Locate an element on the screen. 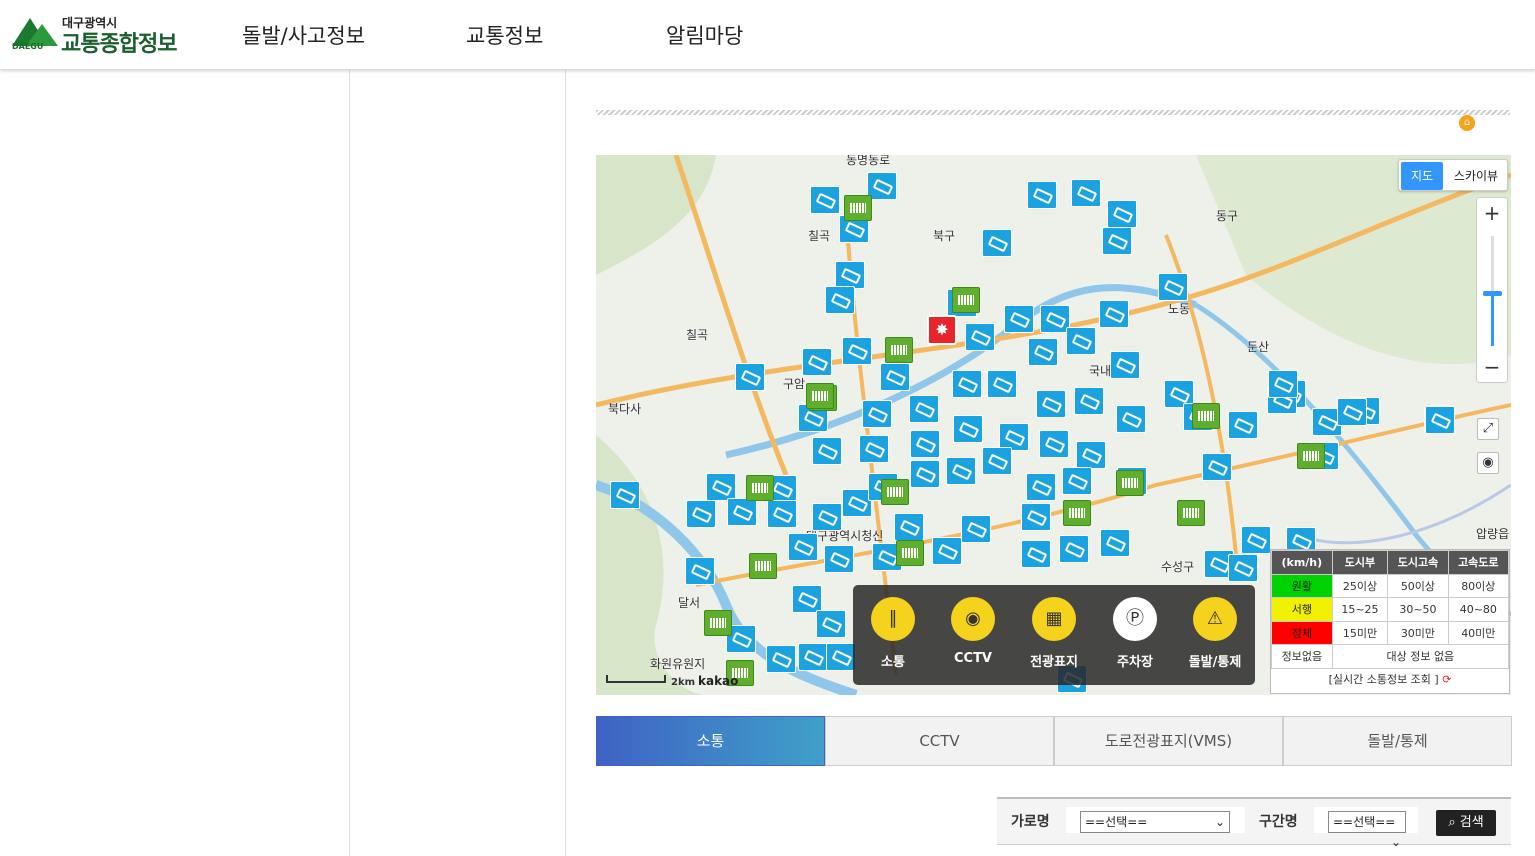 Image resolution: width=1535 pixels, height=856 pixels. fullscreen-icon: ⤢ is located at coordinates (1488, 429).